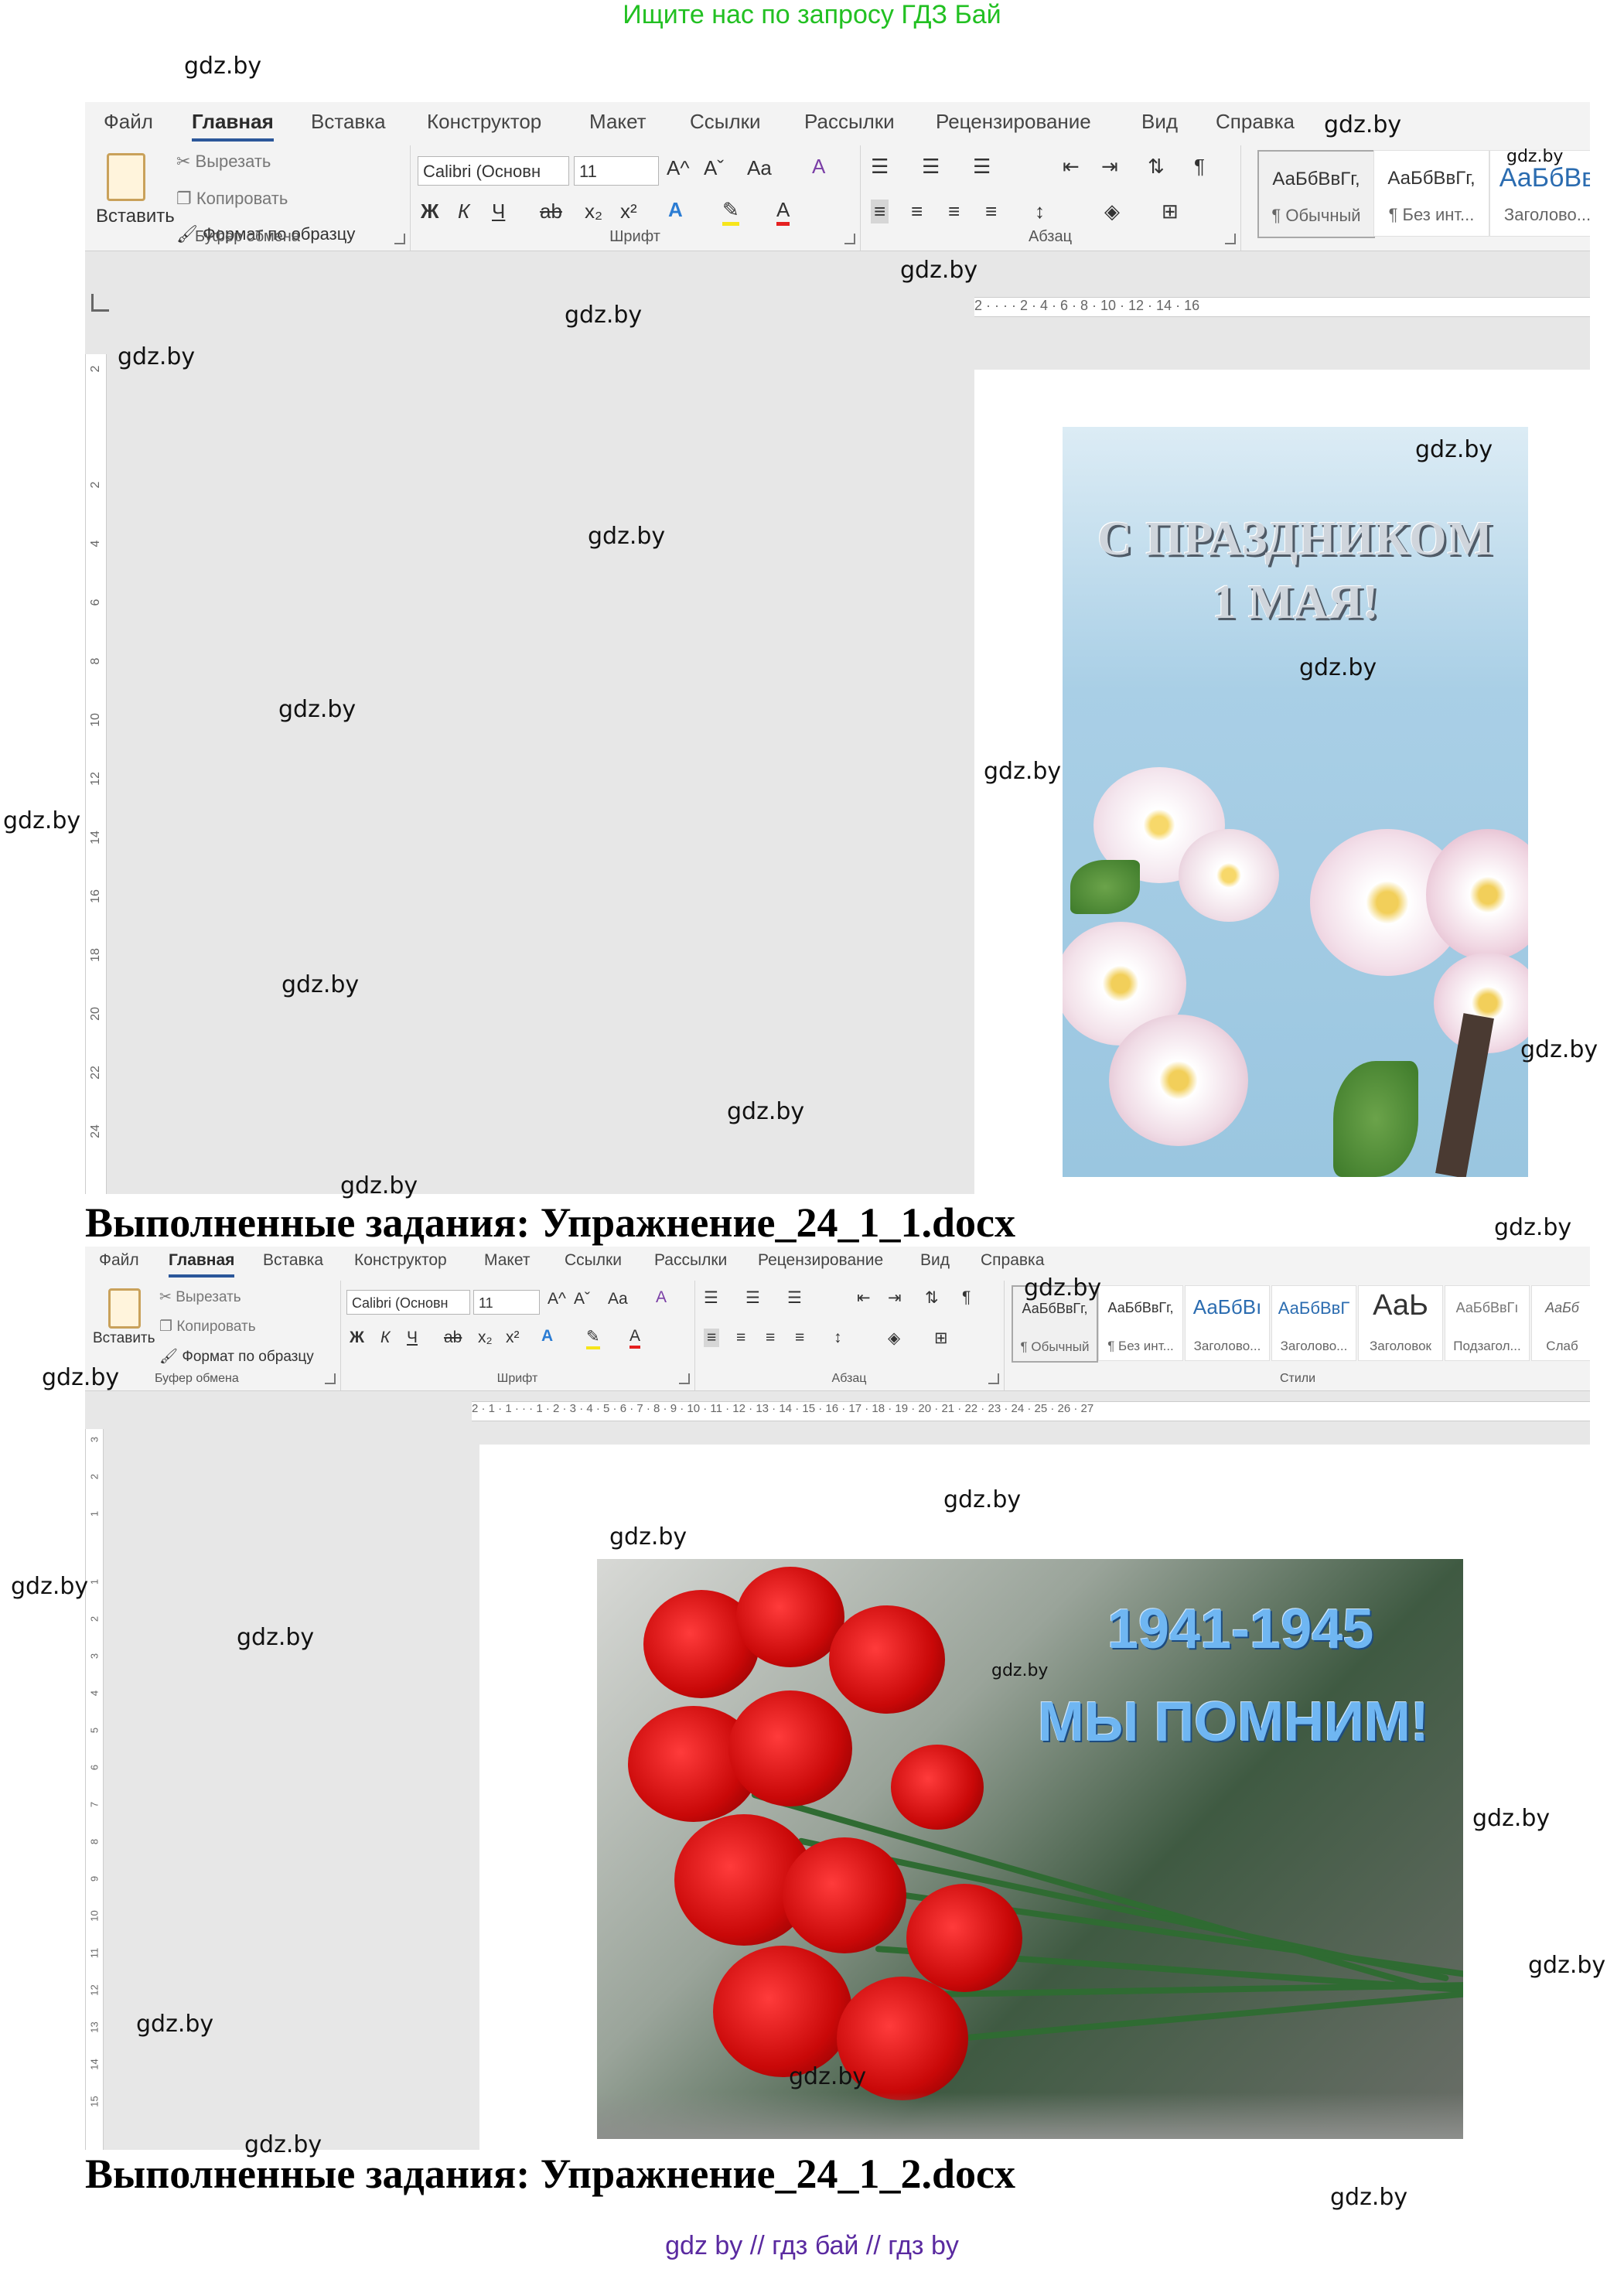  What do you see at coordinates (236, 1356) in the screenshot?
I see `format-painter-button: 🖌 Формат по образцу` at bounding box center [236, 1356].